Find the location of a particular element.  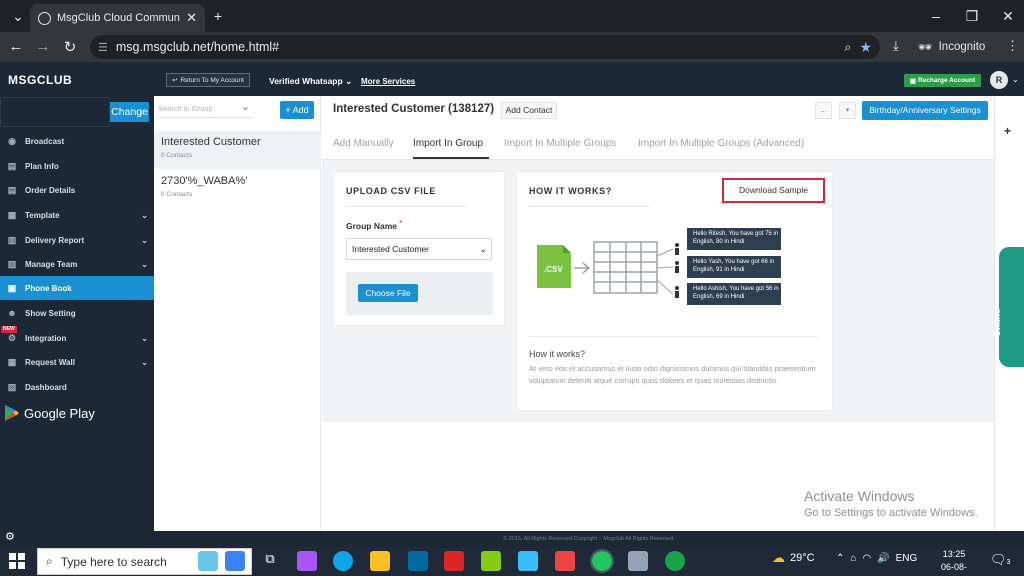

reload-icon: ↻ is located at coordinates (70, 47).